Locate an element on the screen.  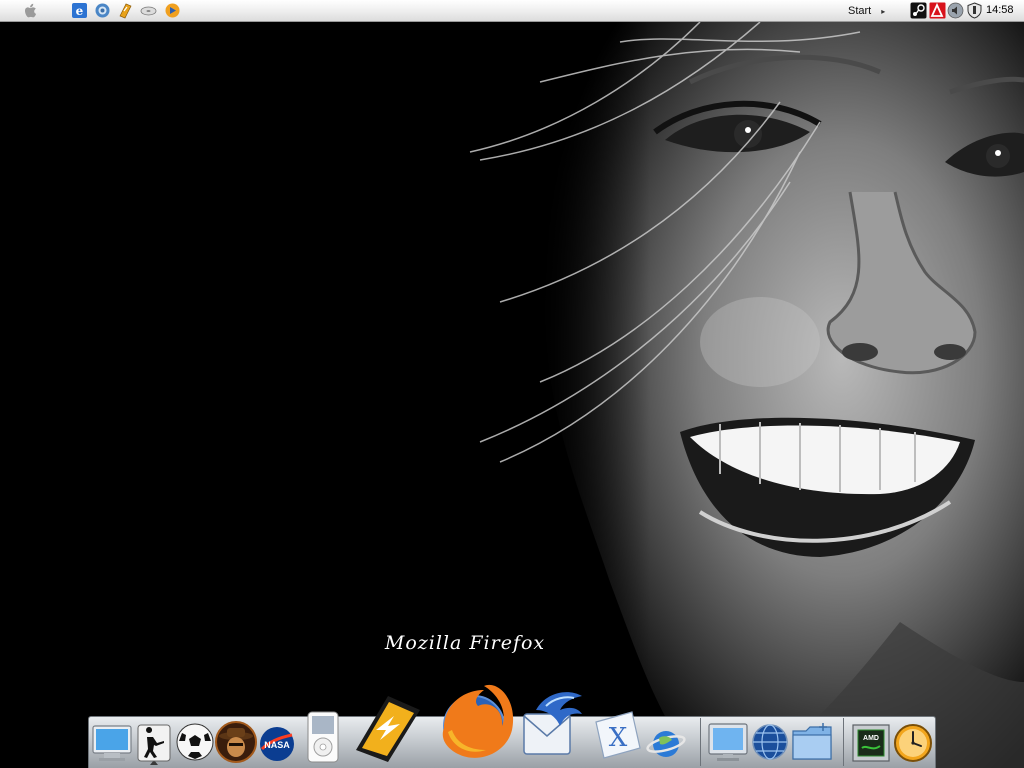
network-globe-dock-icon is located at coordinates (770, 742).